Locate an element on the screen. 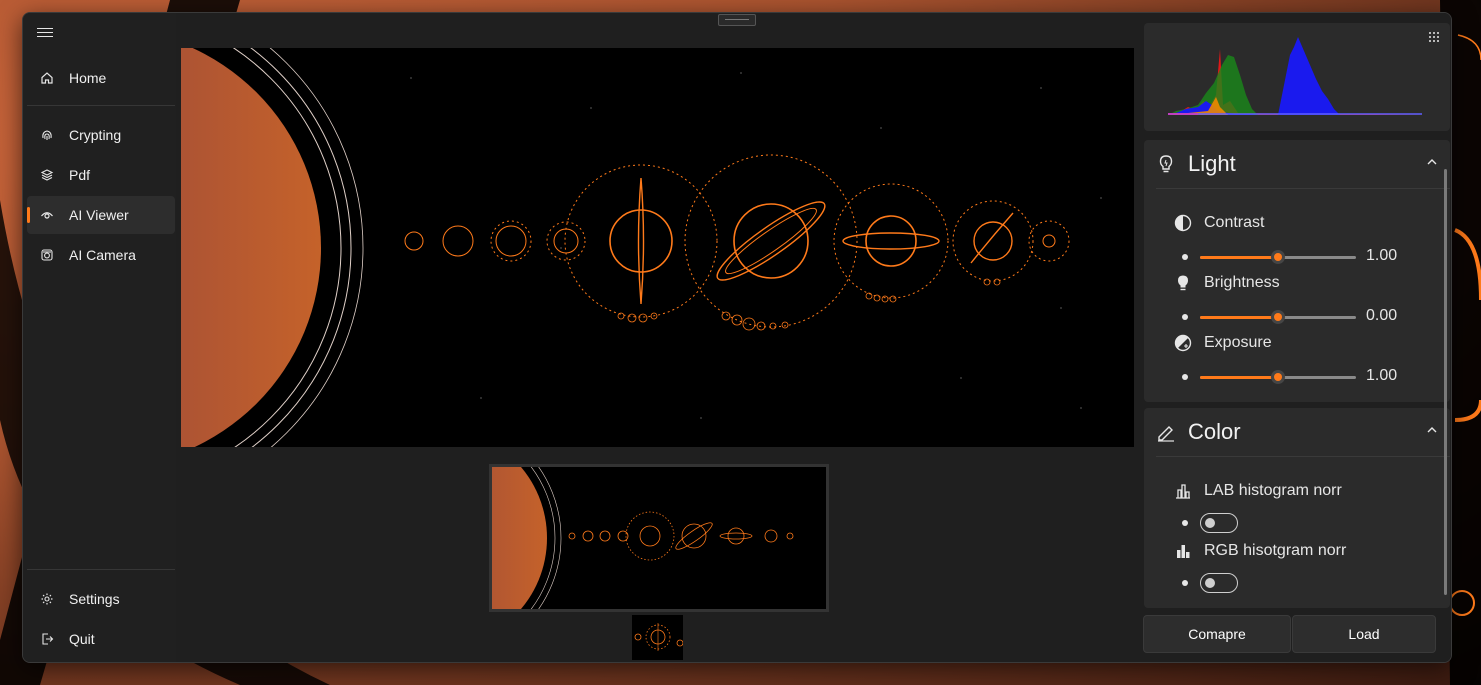 The width and height of the screenshot is (1481, 685). gear-icon is located at coordinates (47, 599).